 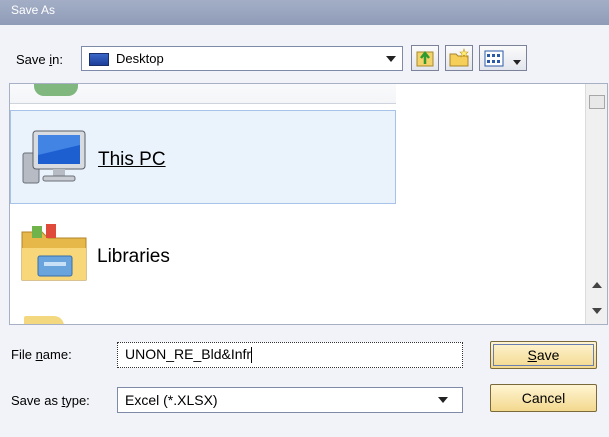 What do you see at coordinates (597, 285) in the screenshot?
I see `scroll-up-icon` at bounding box center [597, 285].